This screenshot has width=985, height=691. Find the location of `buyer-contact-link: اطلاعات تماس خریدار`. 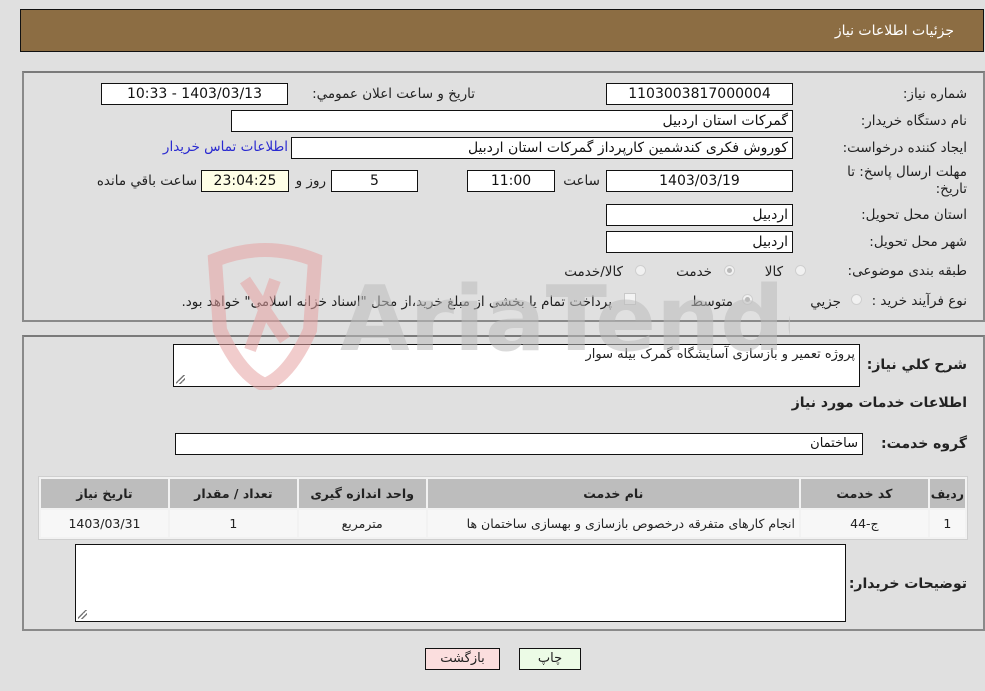

buyer-contact-link: اطلاعات تماس خریدار is located at coordinates (225, 147).